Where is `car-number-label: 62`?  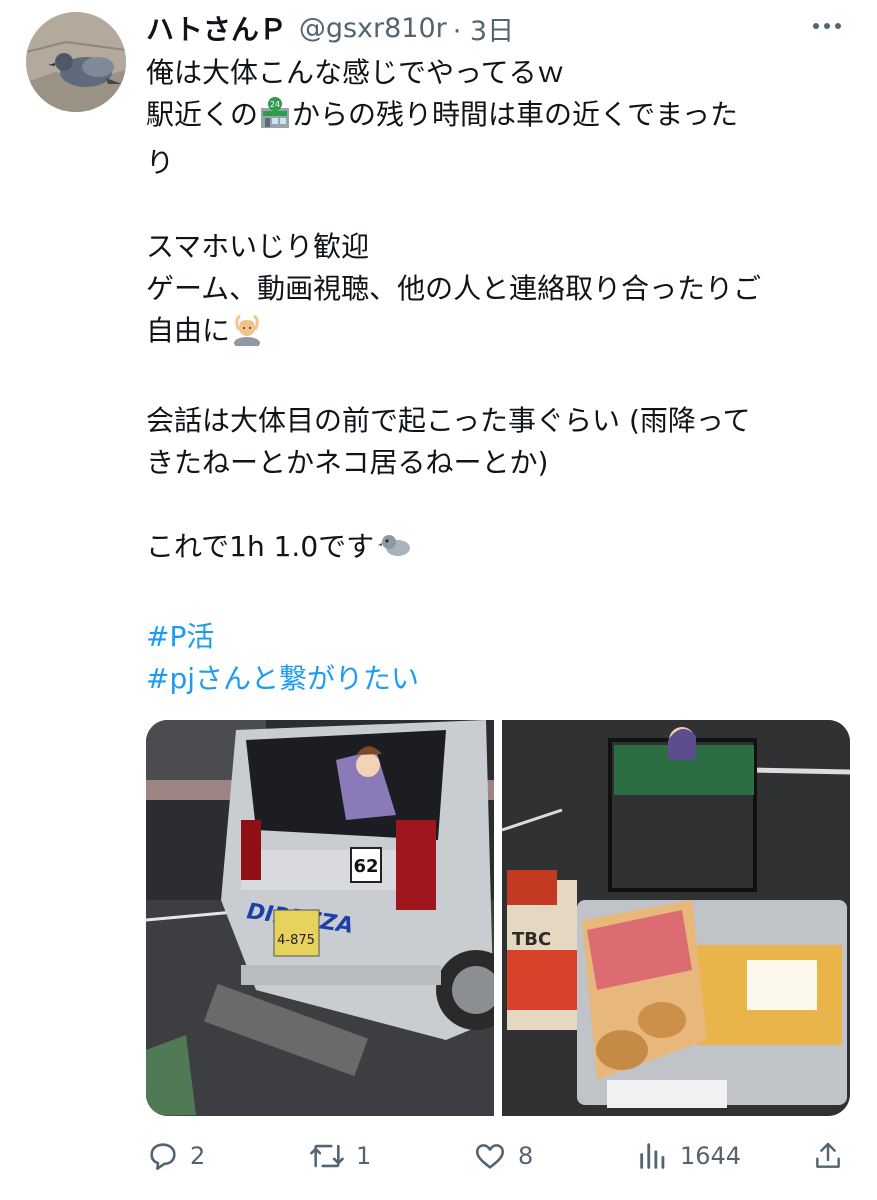
car-number-label: 62 is located at coordinates (365, 866).